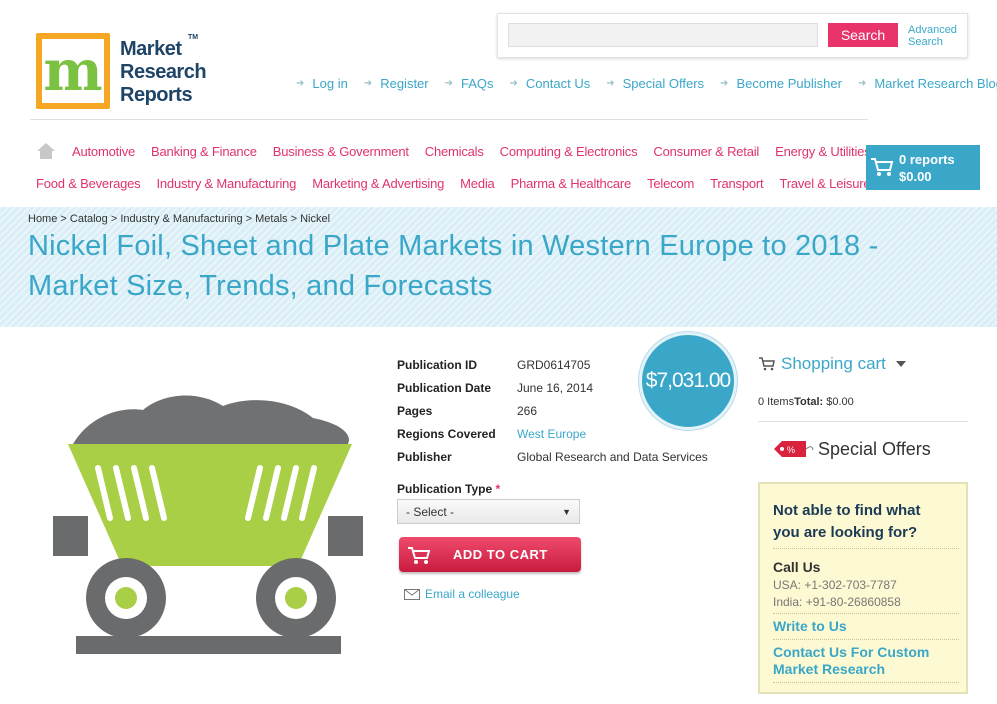 This screenshot has height=704, width=997. Describe the element at coordinates (208, 524) in the screenshot. I see `product-image` at that location.